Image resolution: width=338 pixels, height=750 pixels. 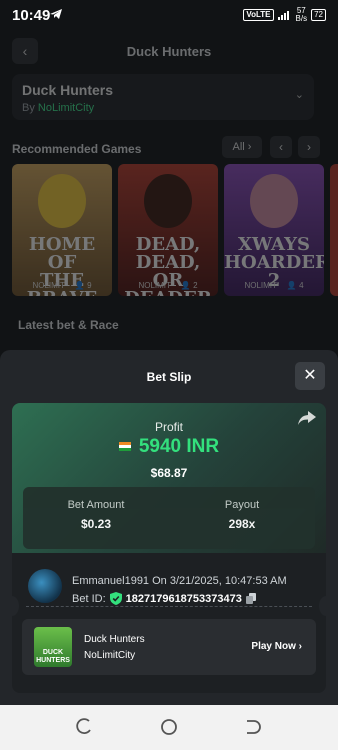 I want to click on game-card: HOME OFTHE BRAVE NOLIMIT👤 9, so click(x=62, y=230).